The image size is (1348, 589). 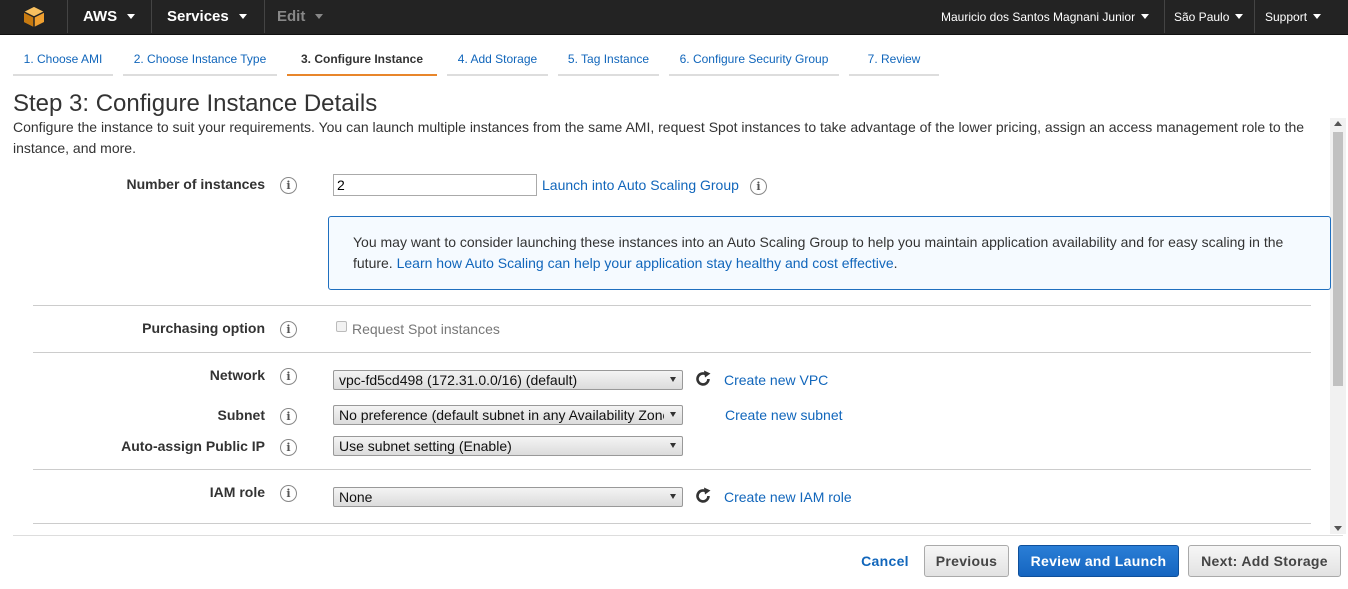 I want to click on aws-logo, so click(x=34, y=16).